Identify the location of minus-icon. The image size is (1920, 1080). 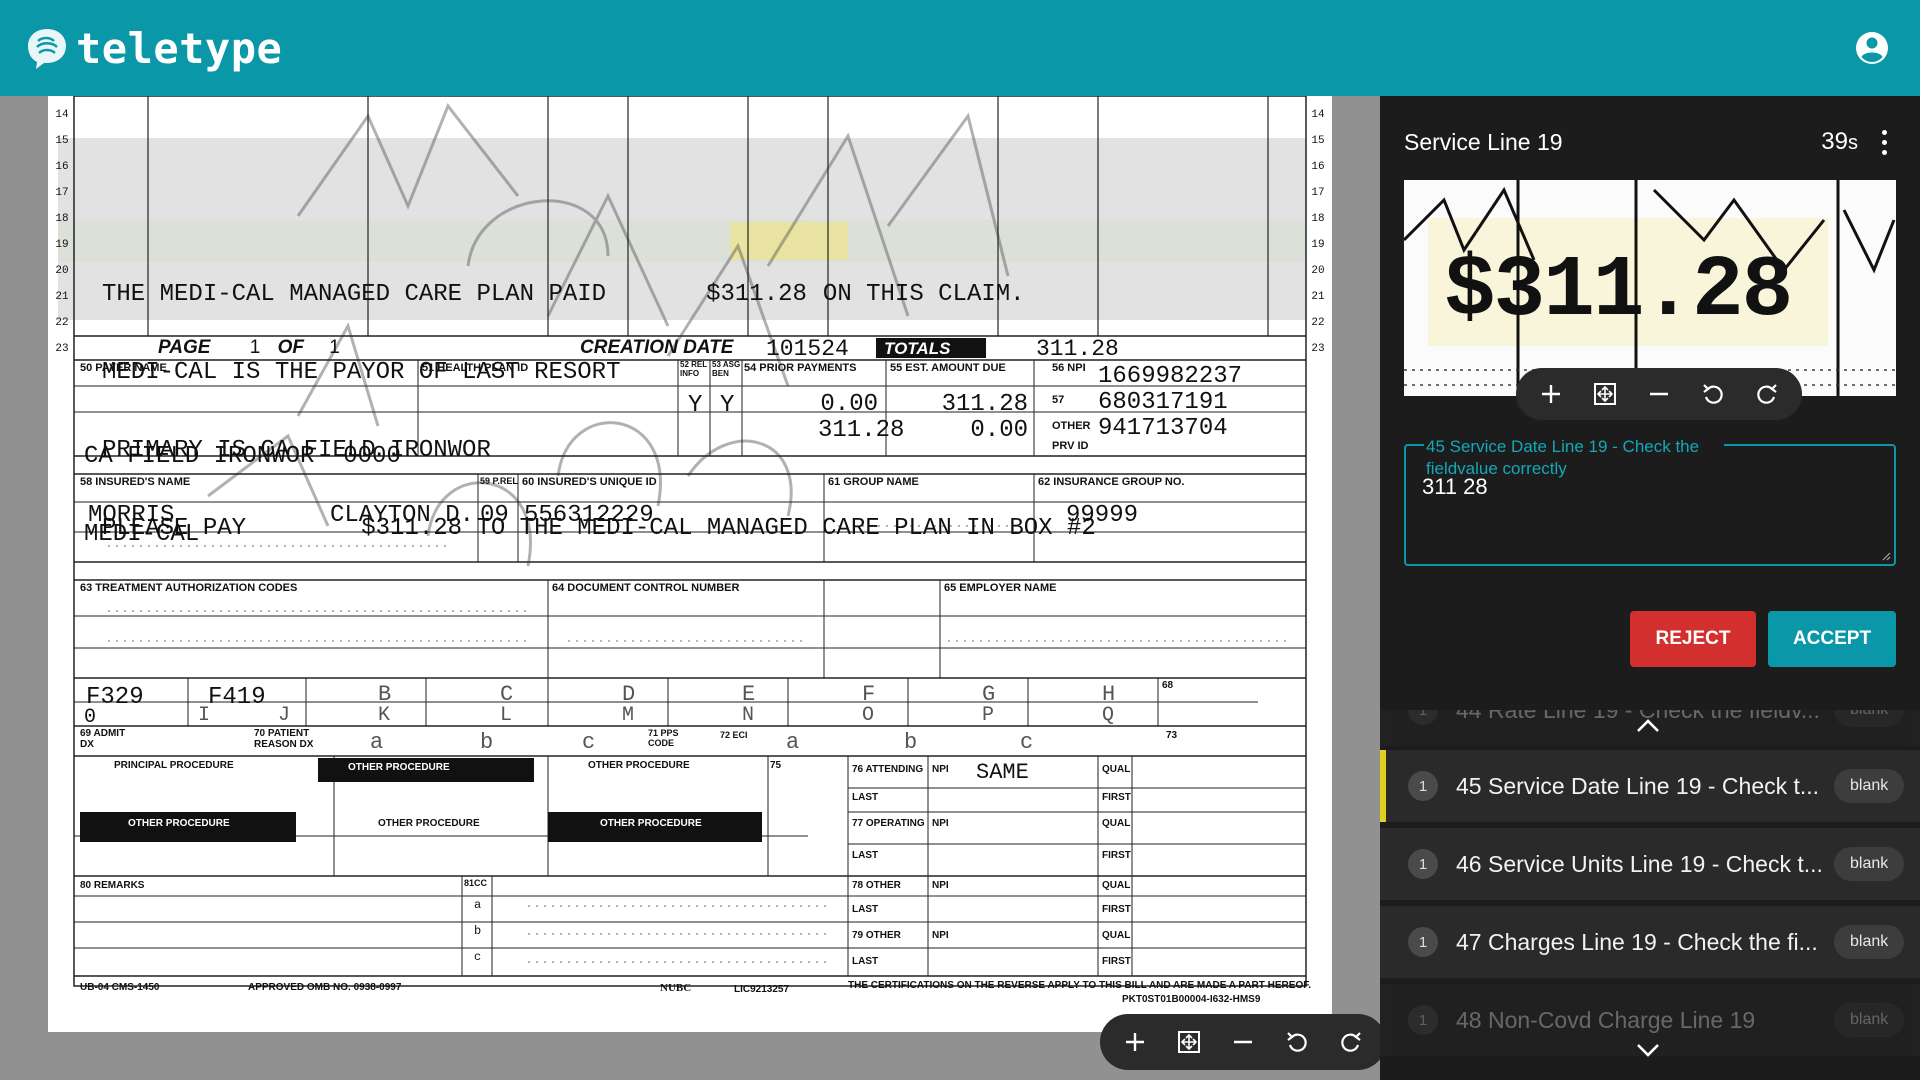
(1243, 1042).